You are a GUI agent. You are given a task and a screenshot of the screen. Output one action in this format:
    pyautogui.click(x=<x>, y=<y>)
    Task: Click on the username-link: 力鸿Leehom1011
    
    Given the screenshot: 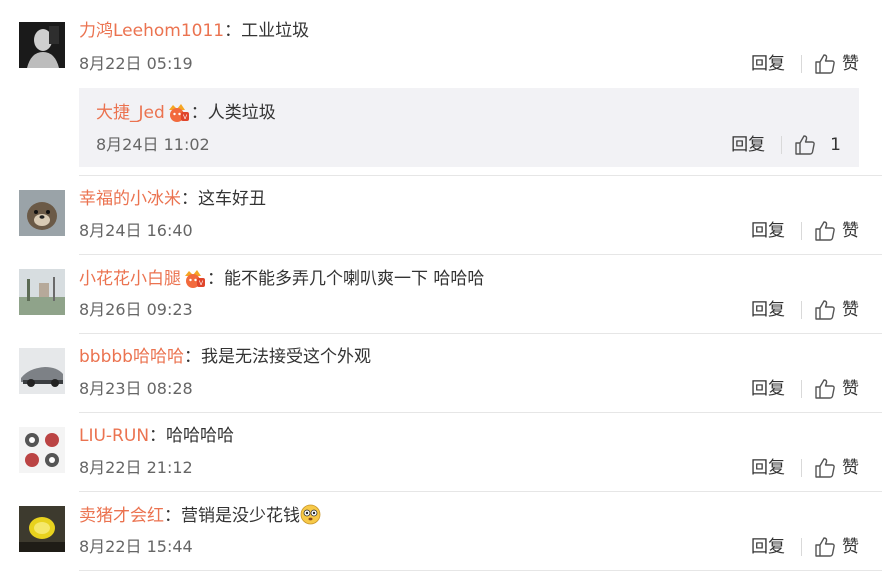 What is the action you would take?
    pyautogui.click(x=151, y=31)
    